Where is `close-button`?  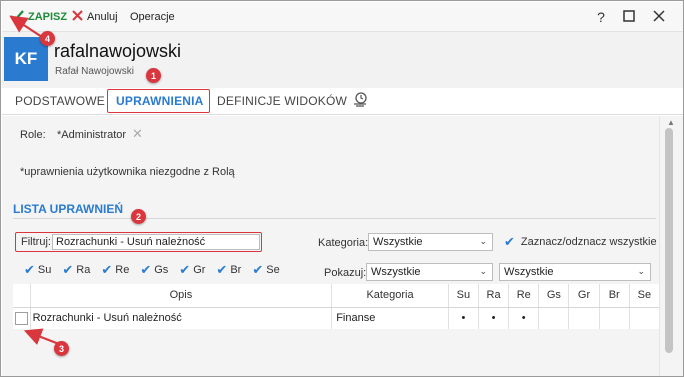
close-button is located at coordinates (659, 17).